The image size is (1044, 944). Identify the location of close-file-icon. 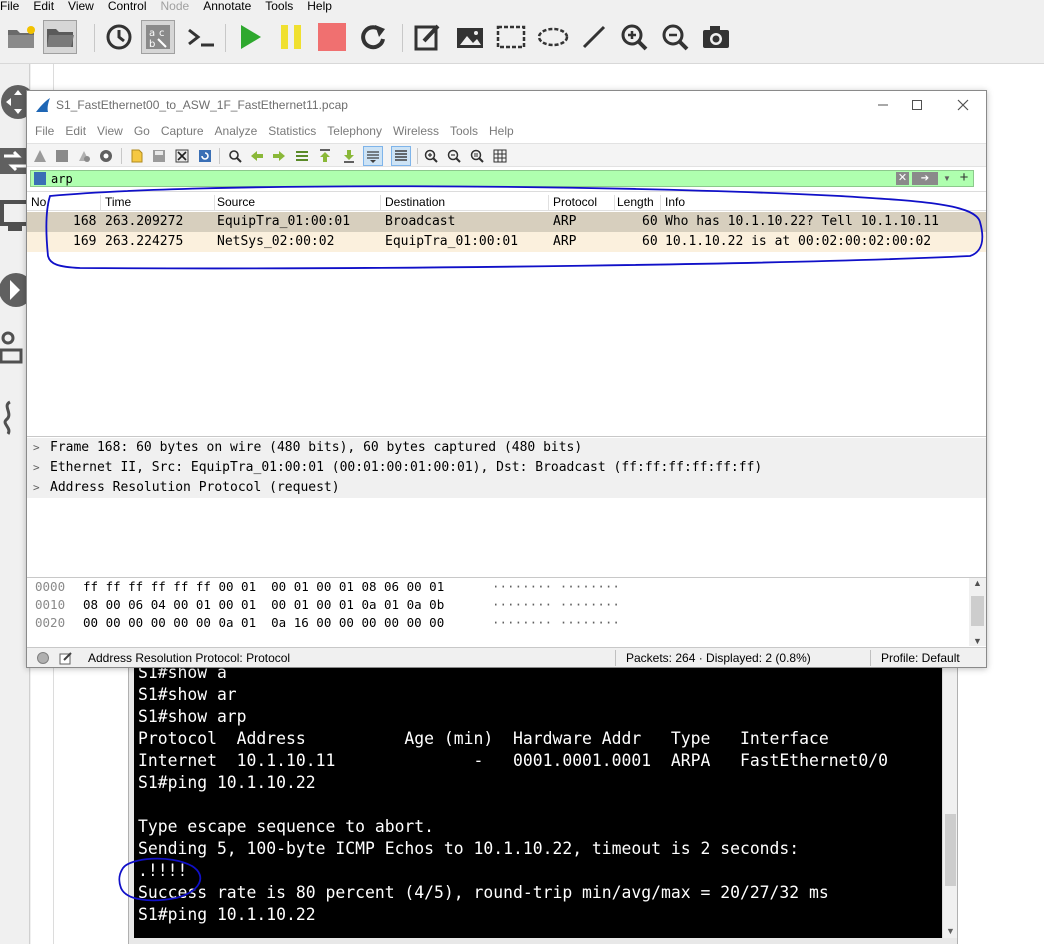
(182, 156).